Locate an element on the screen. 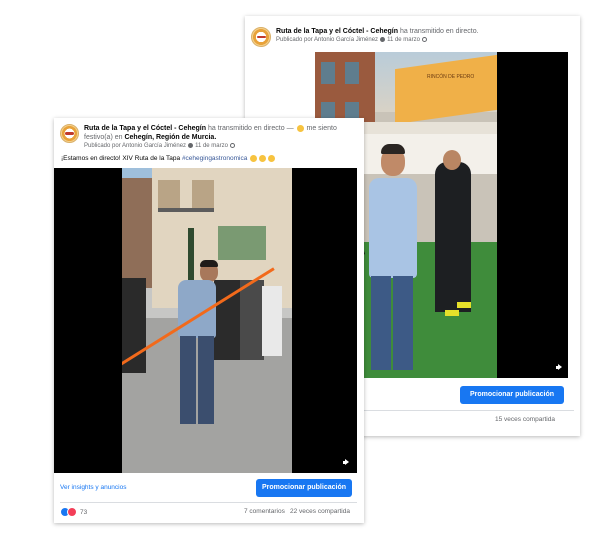 Image resolution: width=600 pixels, height=557 pixels. divider is located at coordinates (208, 502).